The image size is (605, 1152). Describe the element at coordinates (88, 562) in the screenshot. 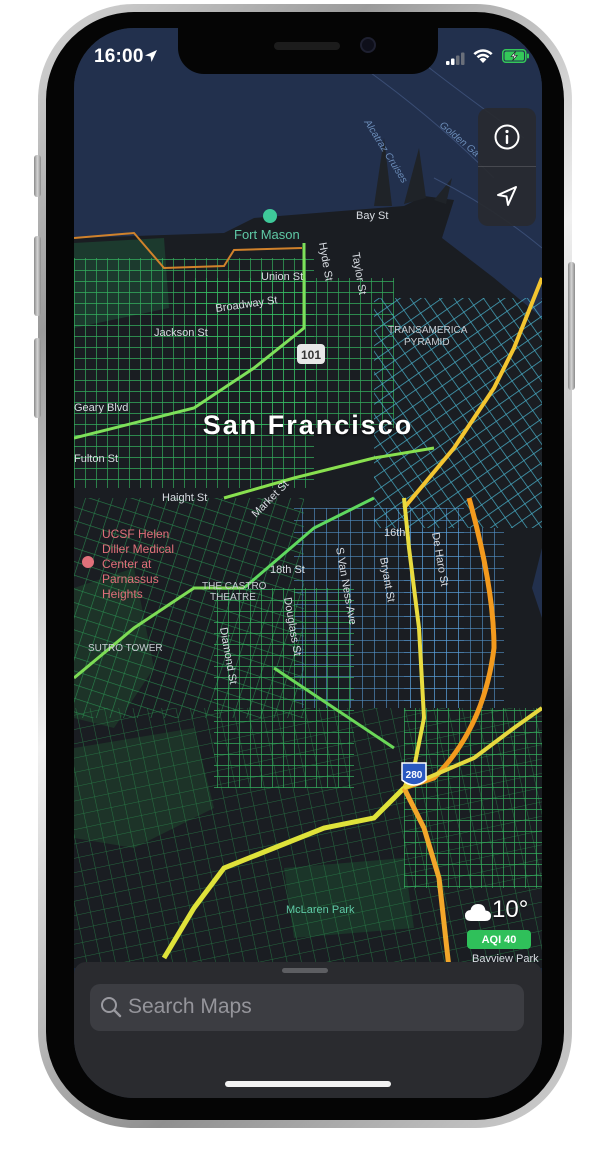

I see `hospital-icon` at that location.